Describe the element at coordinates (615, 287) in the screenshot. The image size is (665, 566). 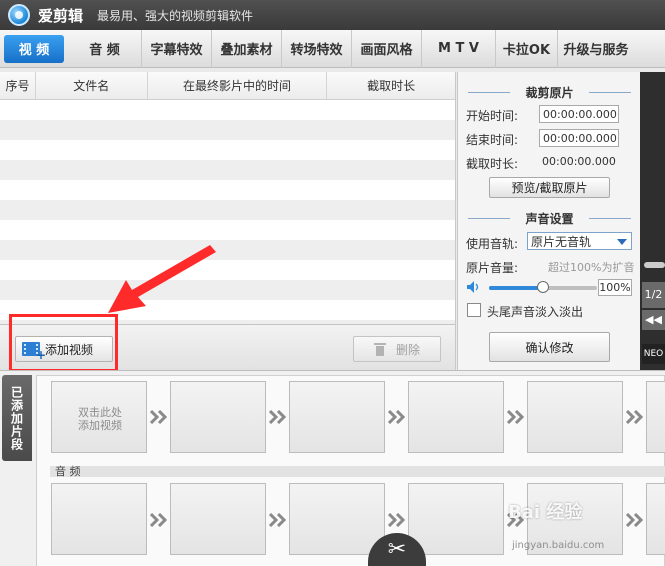
I see `volume-value-box: 100%` at that location.